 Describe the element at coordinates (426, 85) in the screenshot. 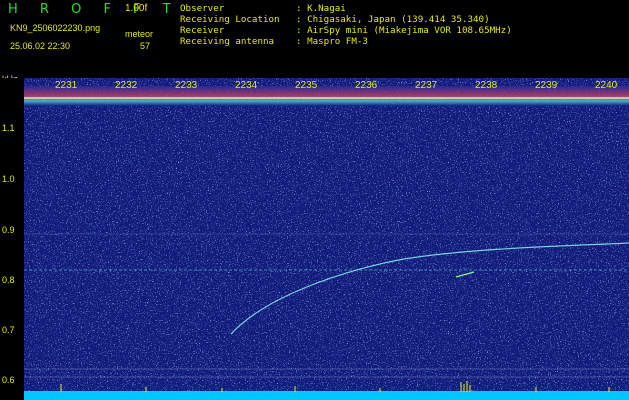

I see `time-tick-label: 2237` at that location.